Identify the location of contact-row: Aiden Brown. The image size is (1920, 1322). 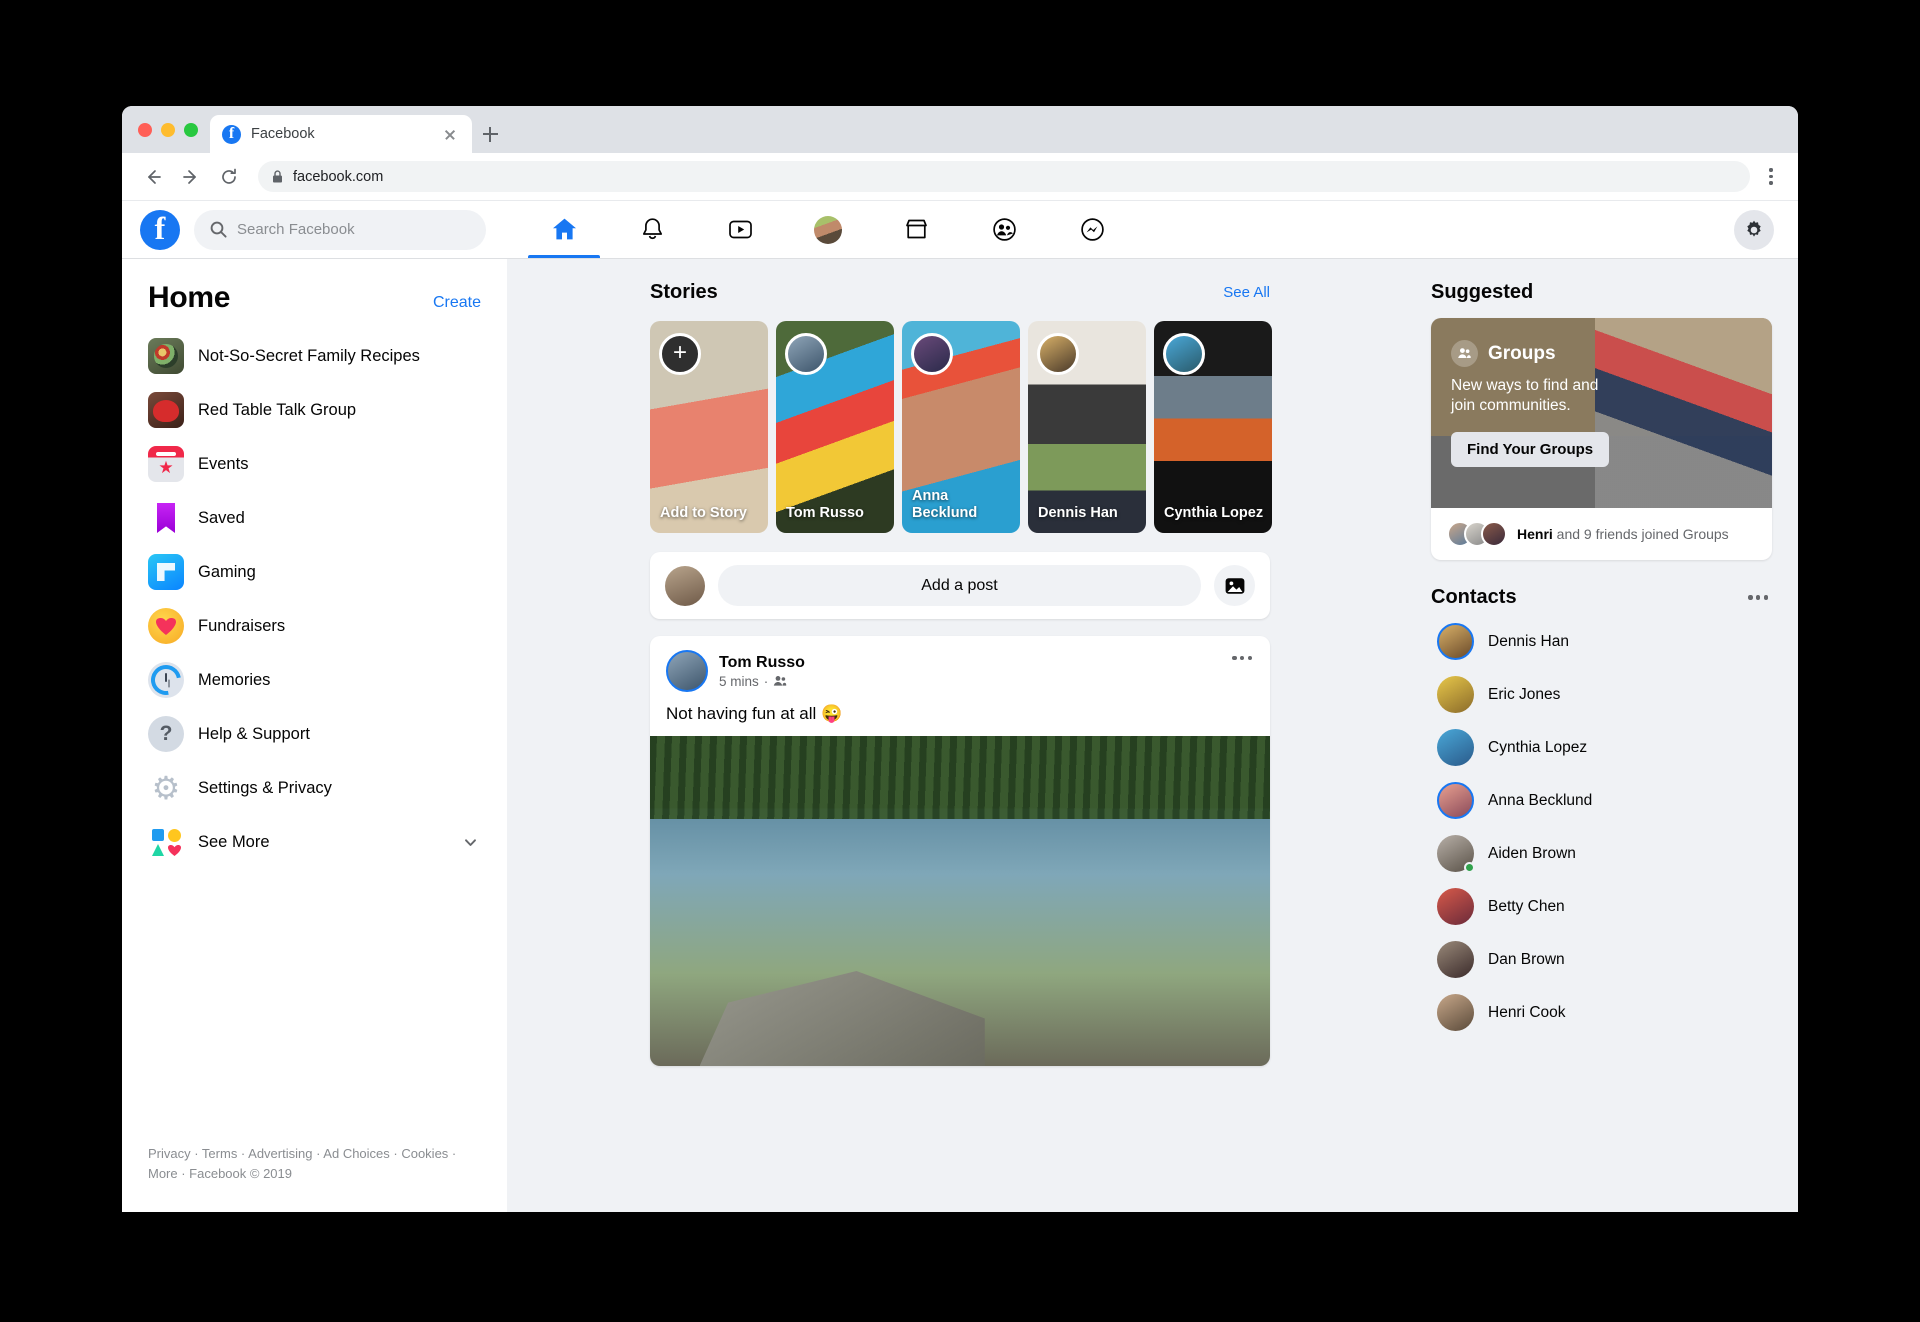
(1601, 853).